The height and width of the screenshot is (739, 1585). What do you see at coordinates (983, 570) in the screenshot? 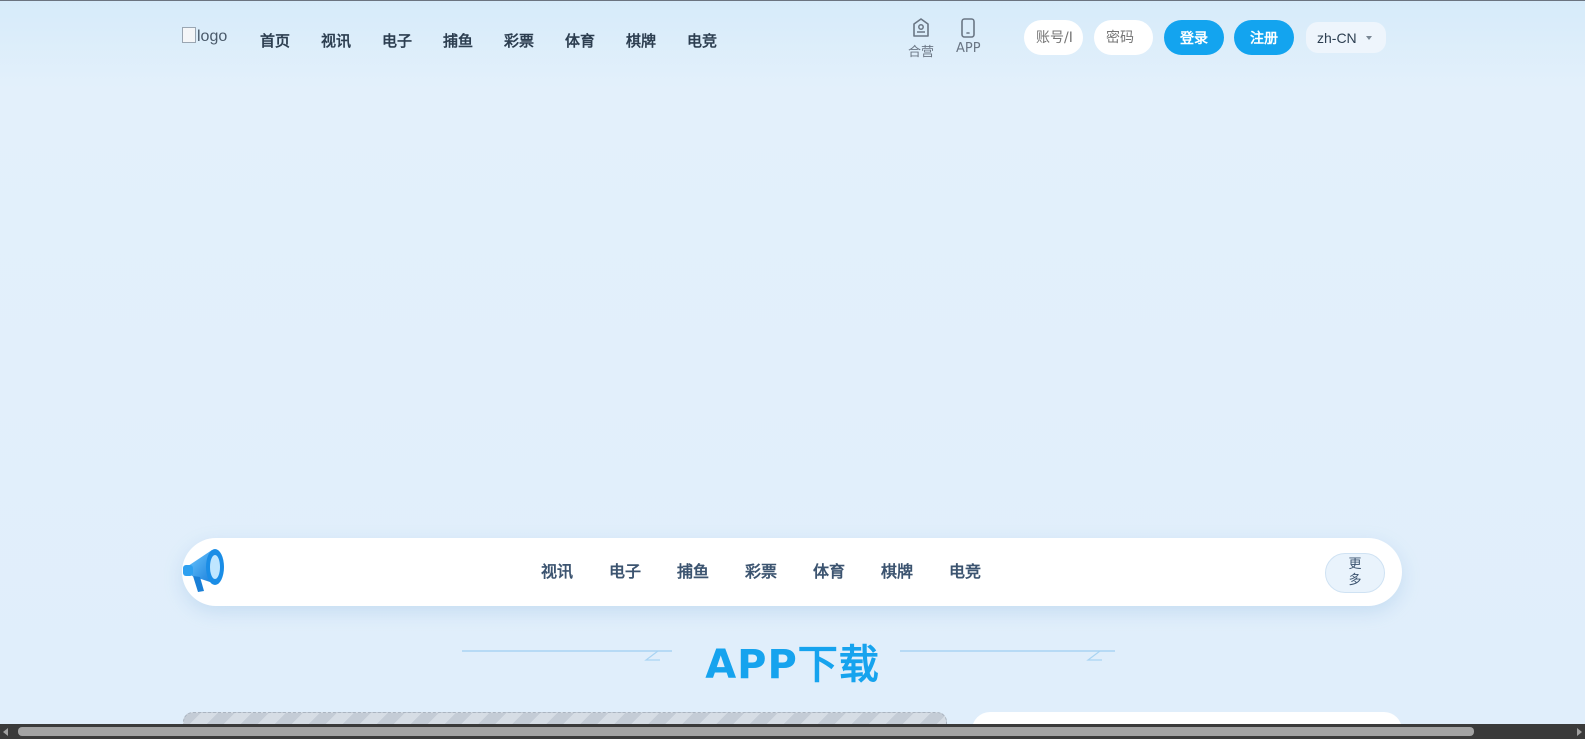
I see `notice-link-esports: 电竞` at bounding box center [983, 570].